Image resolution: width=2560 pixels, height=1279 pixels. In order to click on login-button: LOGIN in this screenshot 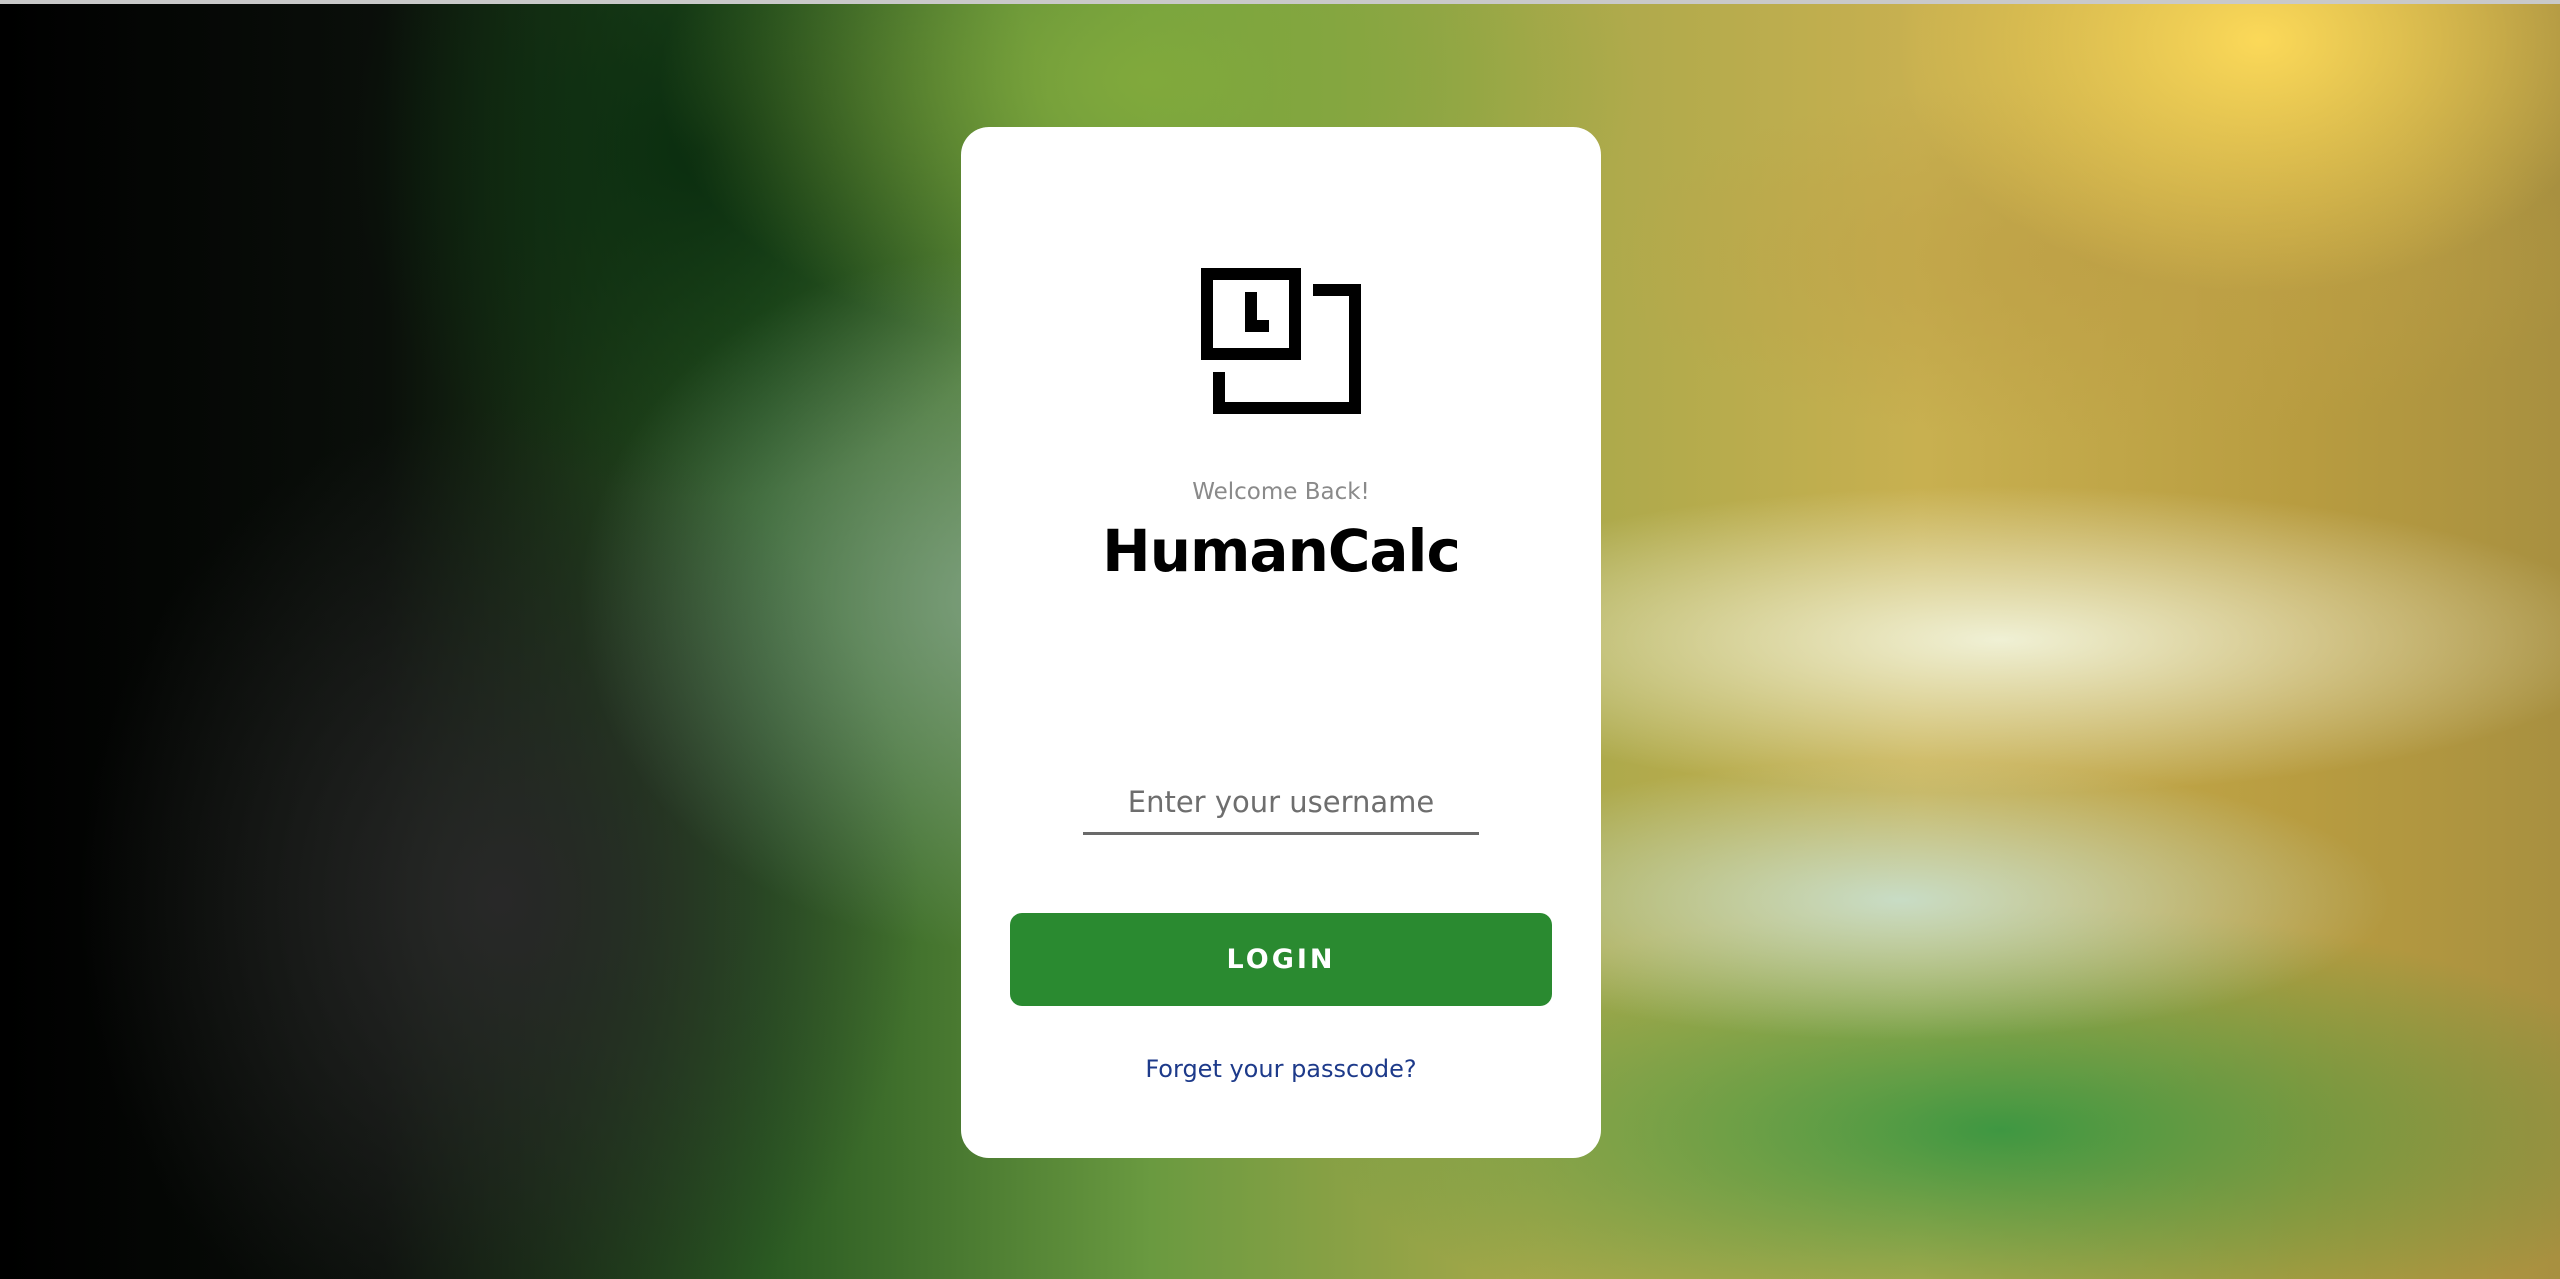, I will do `click(1281, 959)`.